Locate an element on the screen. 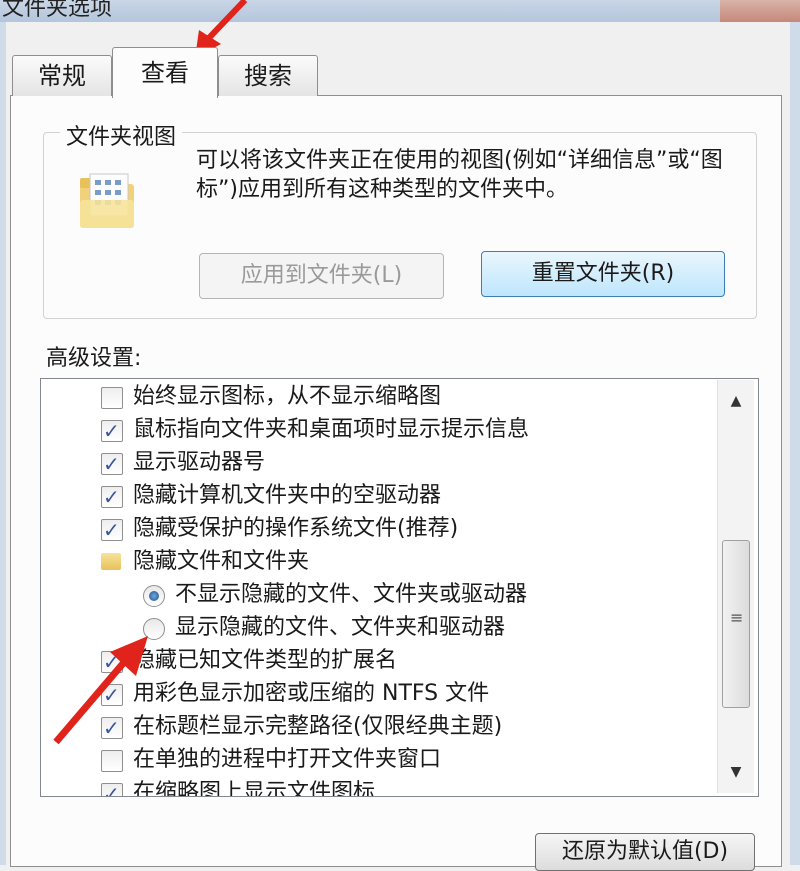  scroll-down-arrow-icon: ▼ is located at coordinates (736, 772).